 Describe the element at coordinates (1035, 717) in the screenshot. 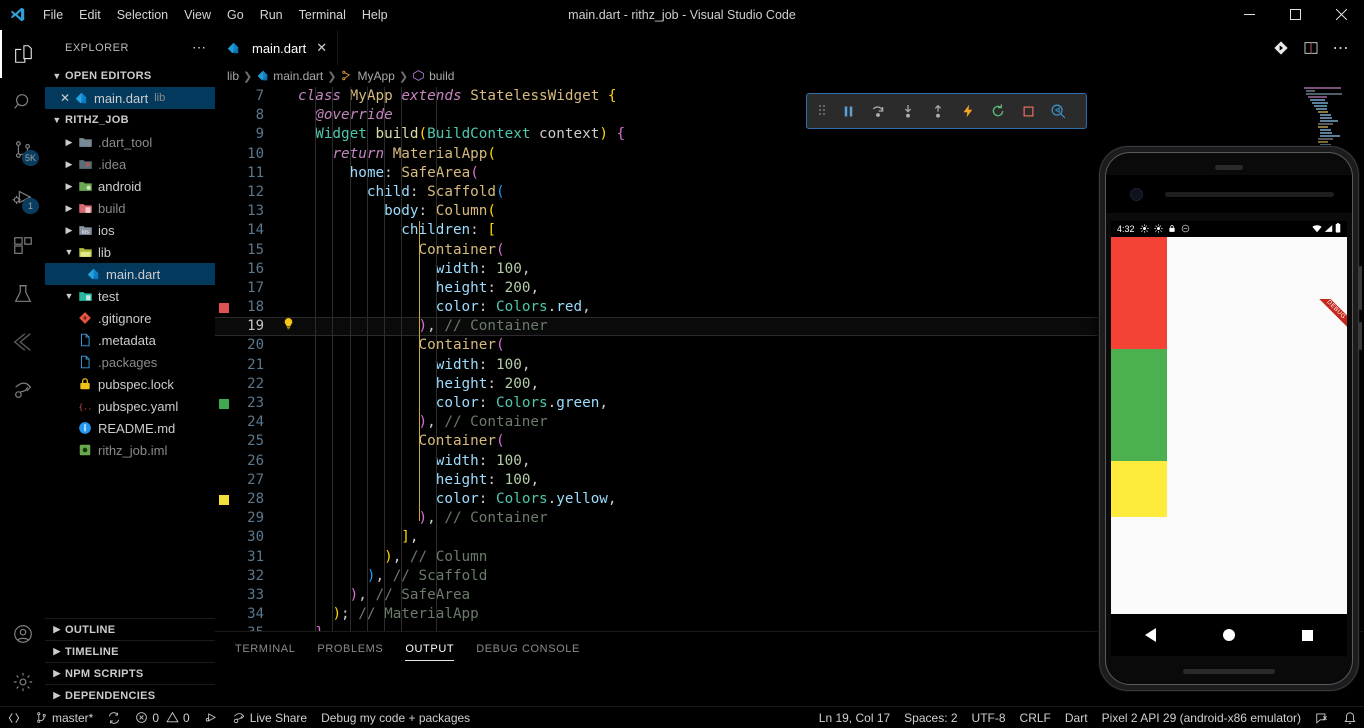

I see `status-eol: CRLF` at that location.